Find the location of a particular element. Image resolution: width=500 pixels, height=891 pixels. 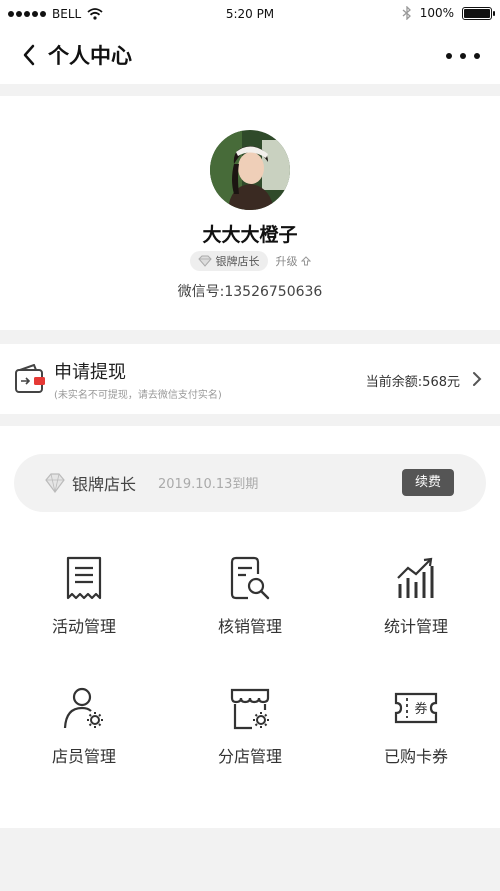

withdraw-title: 申请提现 is located at coordinates (90, 372).